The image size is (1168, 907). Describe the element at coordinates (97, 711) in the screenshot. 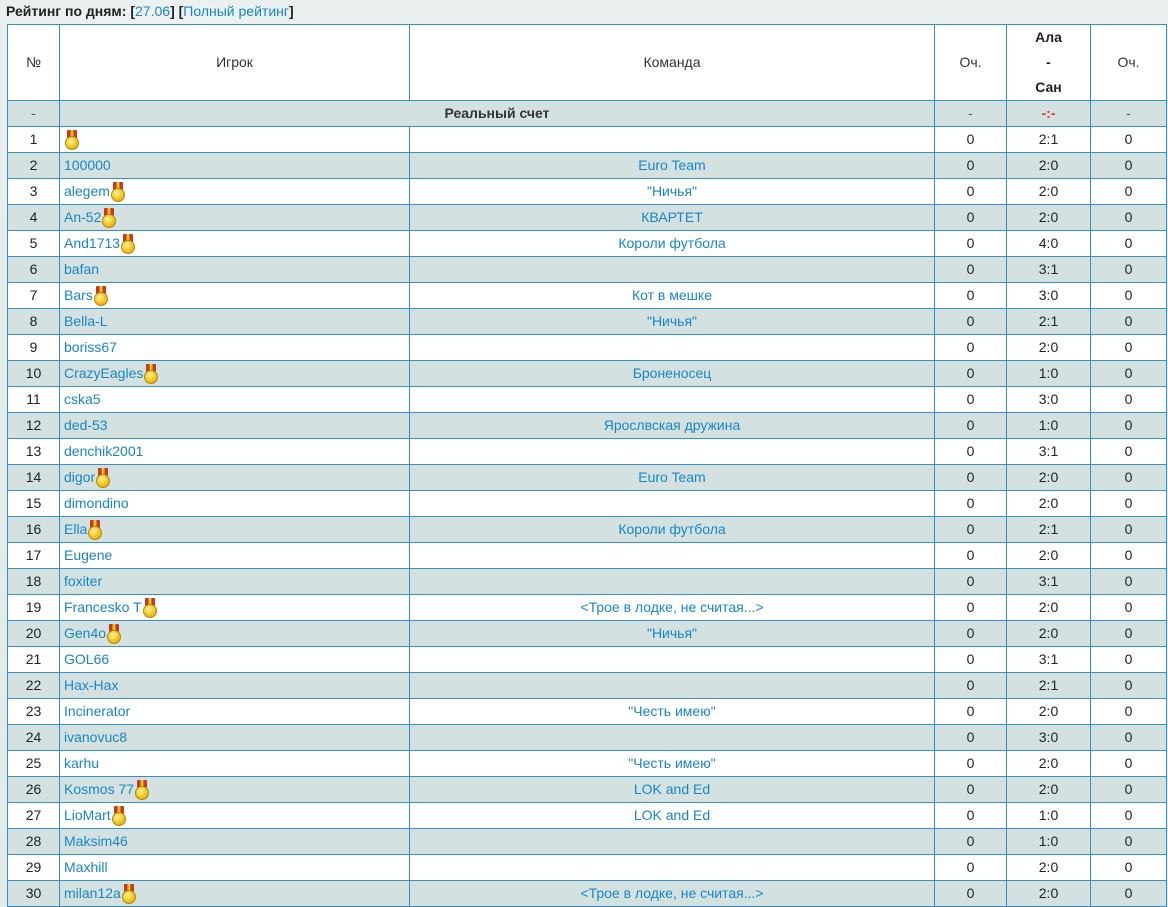

I see `player-link: Incinerator` at that location.